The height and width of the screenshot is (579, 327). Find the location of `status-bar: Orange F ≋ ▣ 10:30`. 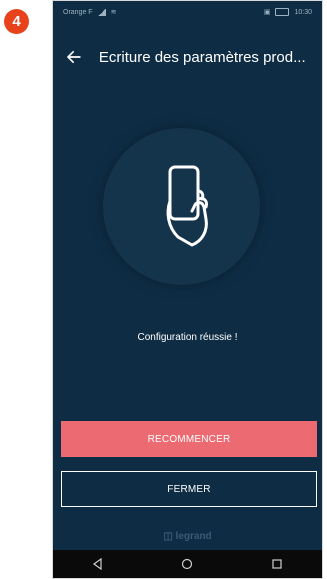

status-bar: Orange F ≋ ▣ 10:30 is located at coordinates (187, 12).